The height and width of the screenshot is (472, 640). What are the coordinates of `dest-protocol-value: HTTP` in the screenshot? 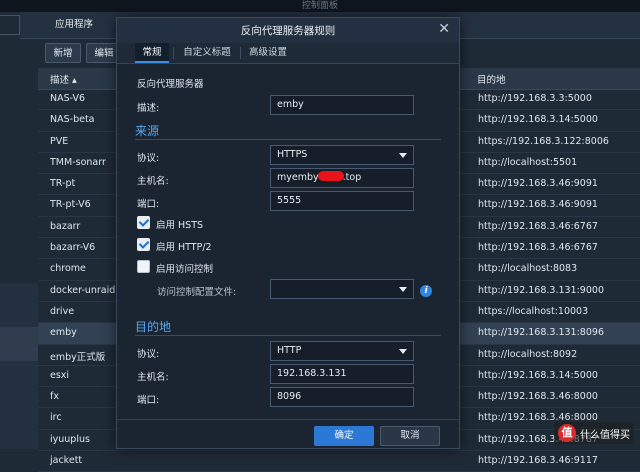 It's located at (289, 350).